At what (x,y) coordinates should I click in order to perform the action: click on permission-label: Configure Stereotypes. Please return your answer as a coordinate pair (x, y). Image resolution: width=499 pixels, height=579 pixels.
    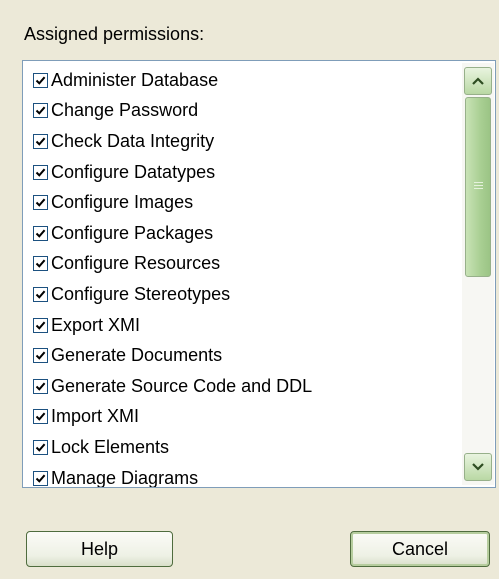
    Looking at the image, I should click on (141, 293).